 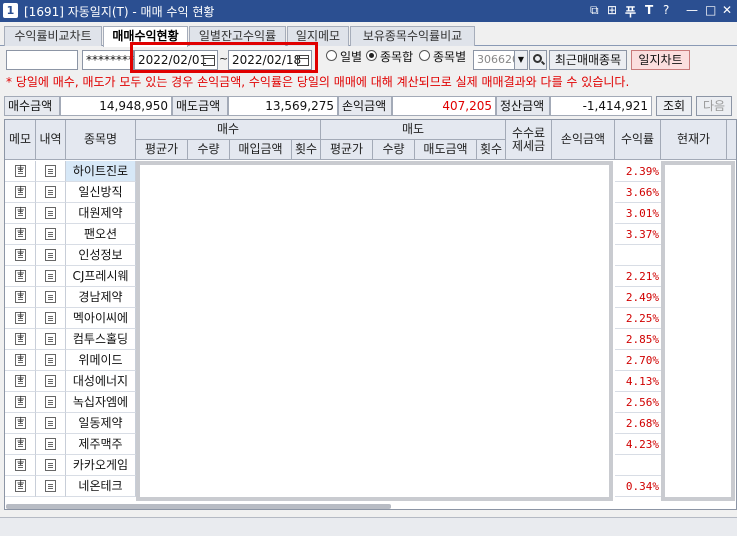 What do you see at coordinates (101, 360) in the screenshot?
I see `stock-name: 위메이드` at bounding box center [101, 360].